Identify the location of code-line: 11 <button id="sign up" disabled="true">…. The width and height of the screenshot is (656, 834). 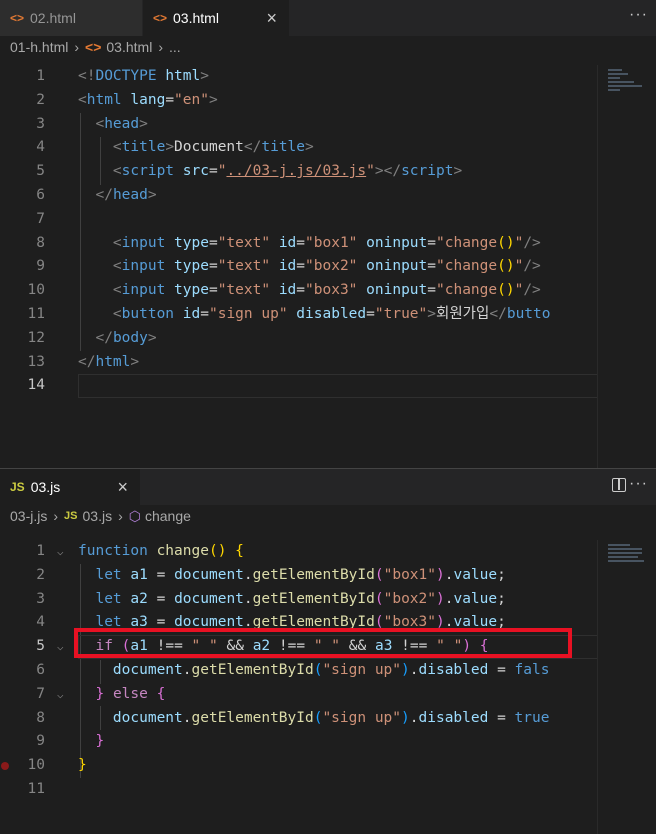
(328, 315).